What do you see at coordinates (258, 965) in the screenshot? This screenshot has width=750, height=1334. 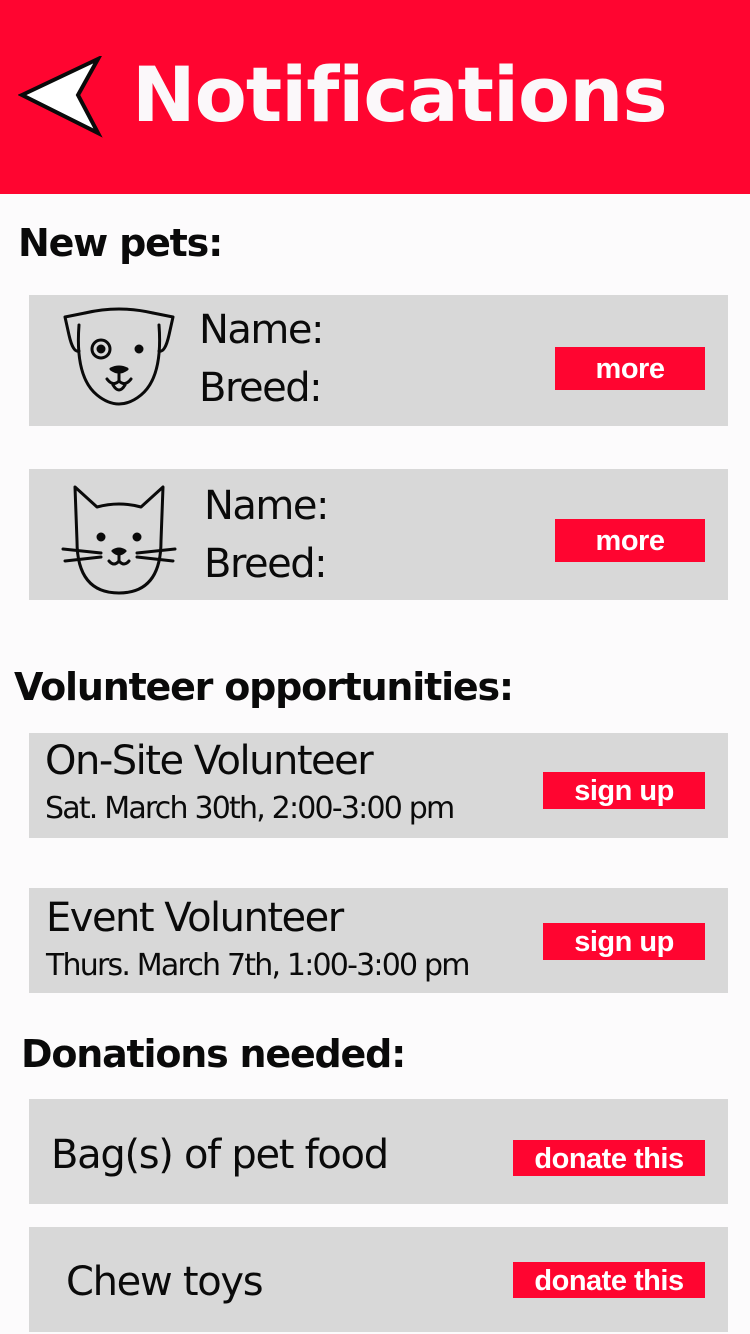 I see `volunteer-date: Thurs. March 7th, 1:00-3:00 pm` at bounding box center [258, 965].